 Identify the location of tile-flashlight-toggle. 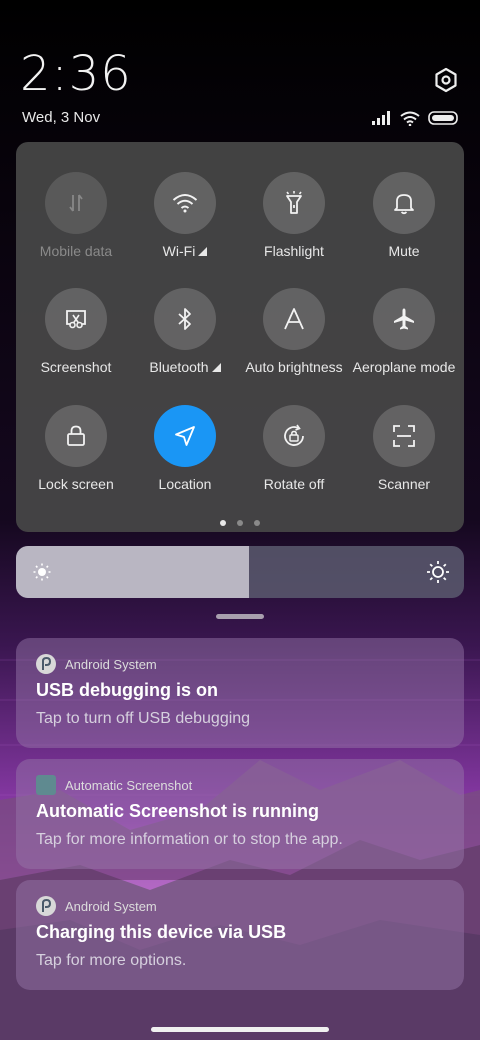
(294, 203).